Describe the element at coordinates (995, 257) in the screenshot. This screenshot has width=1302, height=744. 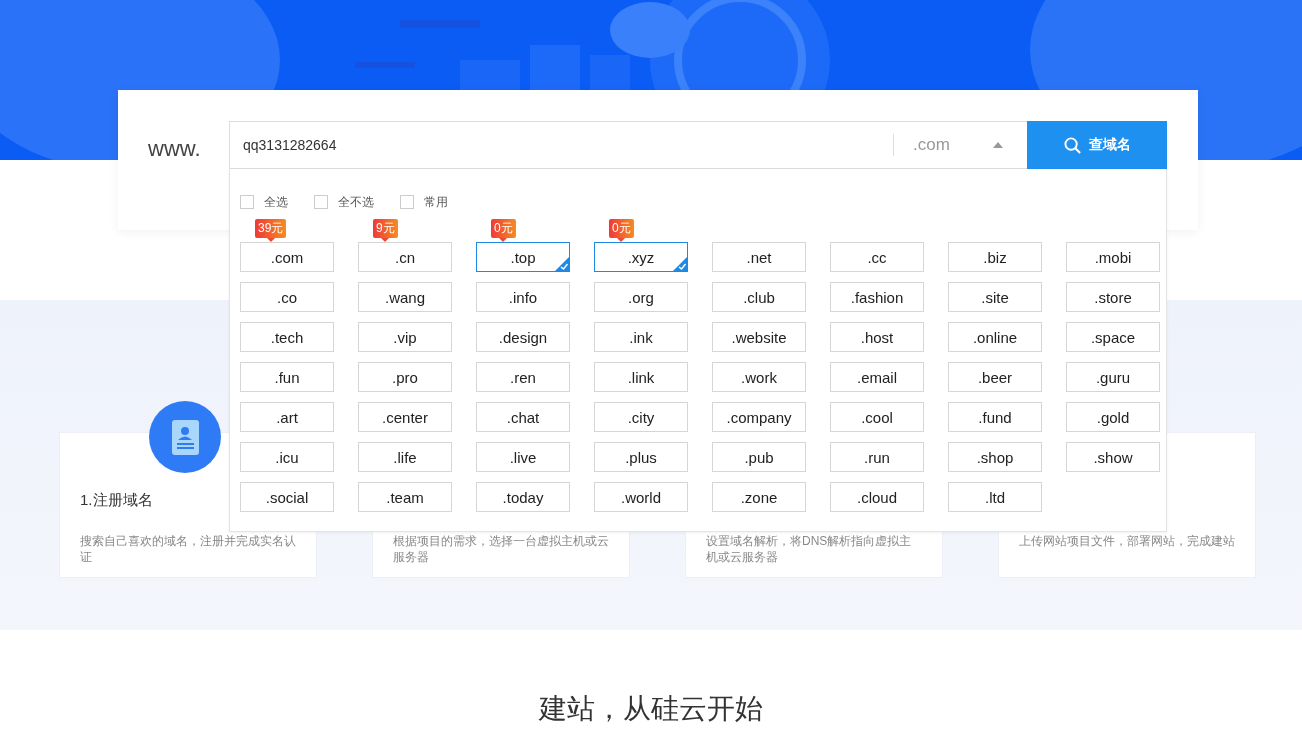
I see `suffix-tag: .biz` at that location.